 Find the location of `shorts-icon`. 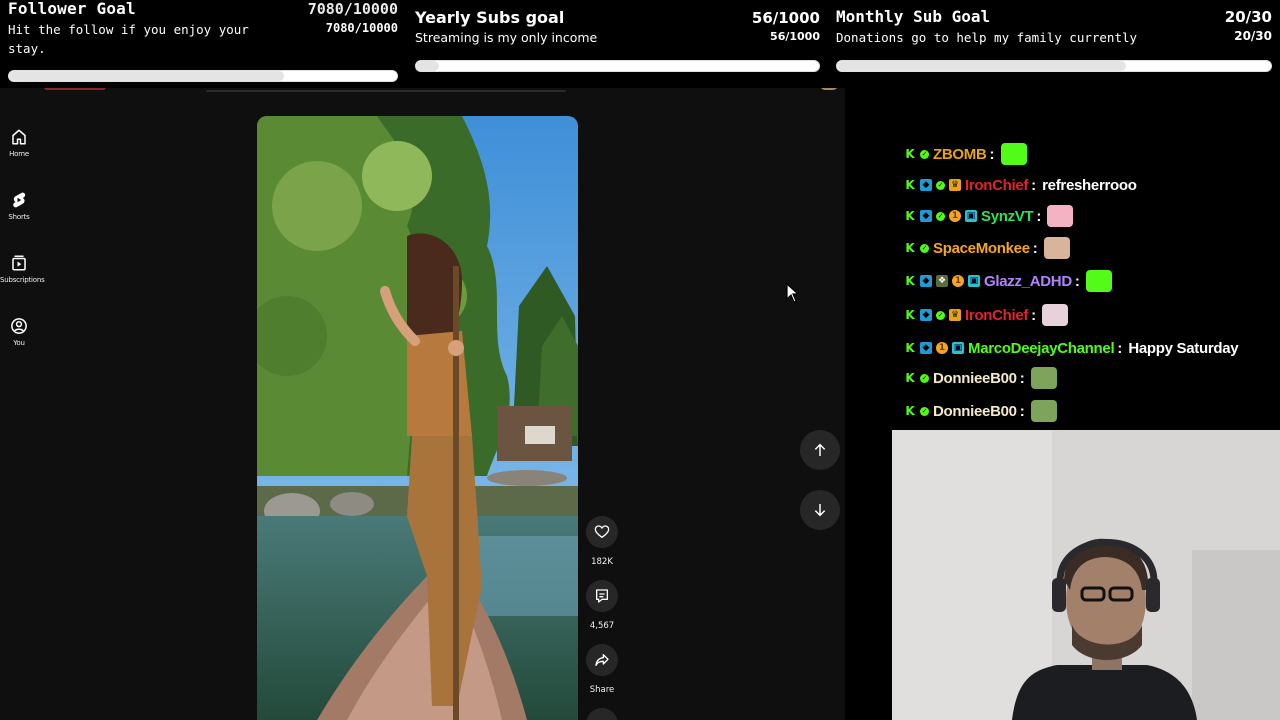

shorts-icon is located at coordinates (19, 200).